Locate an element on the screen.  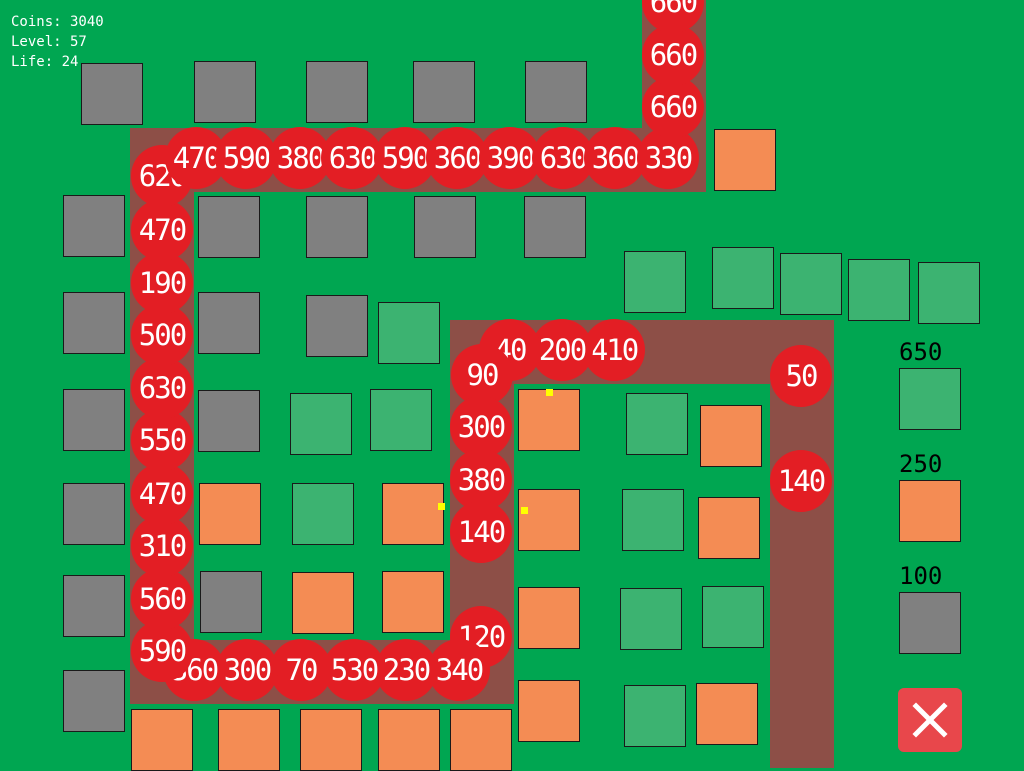
enemy-hp-label: 410 is located at coordinates (614, 350).